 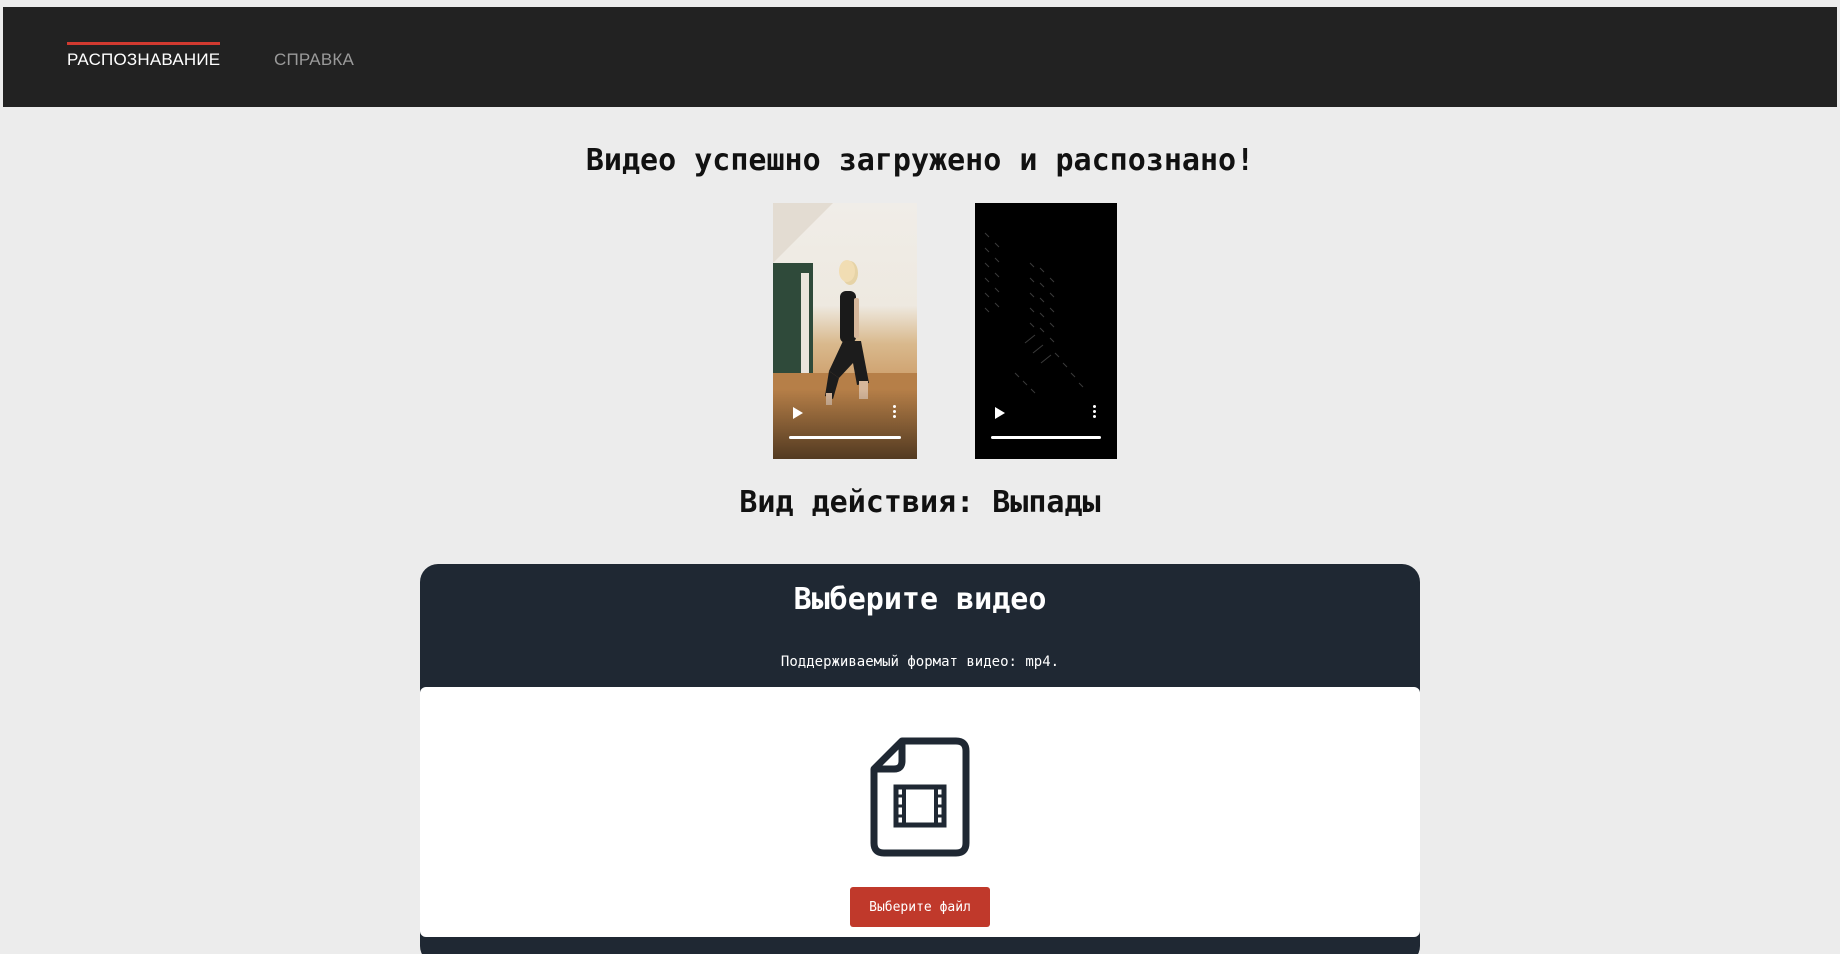 I want to click on processed-video-player, so click(x=1046, y=331).